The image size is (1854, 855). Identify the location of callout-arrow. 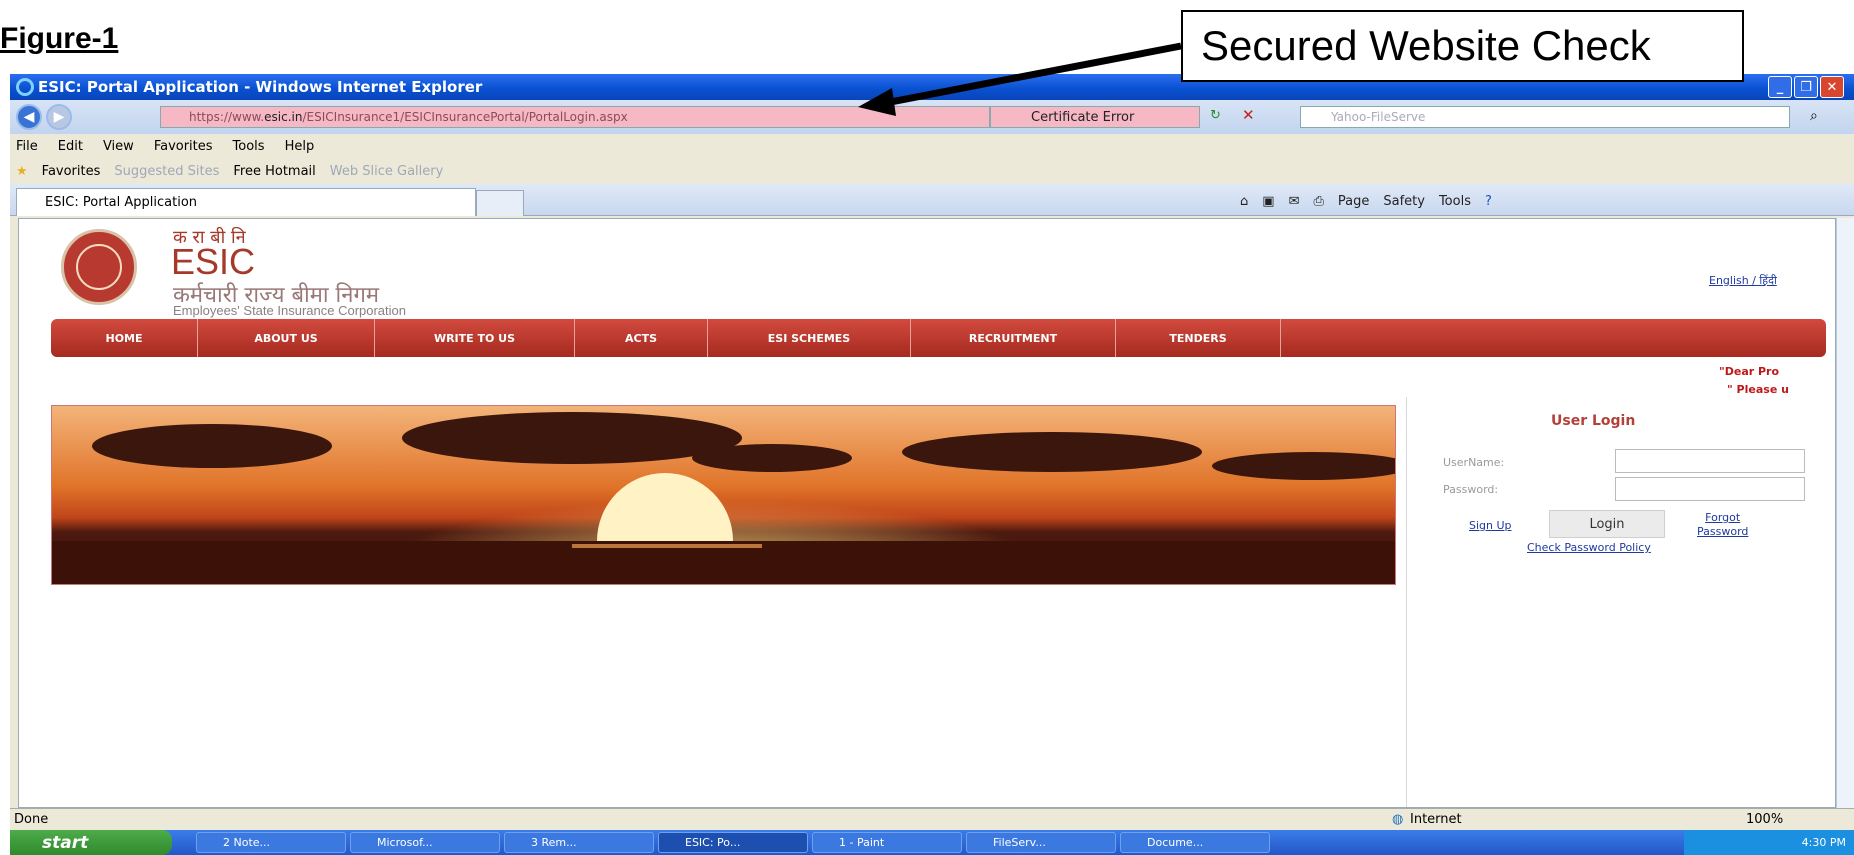
(1020, 79).